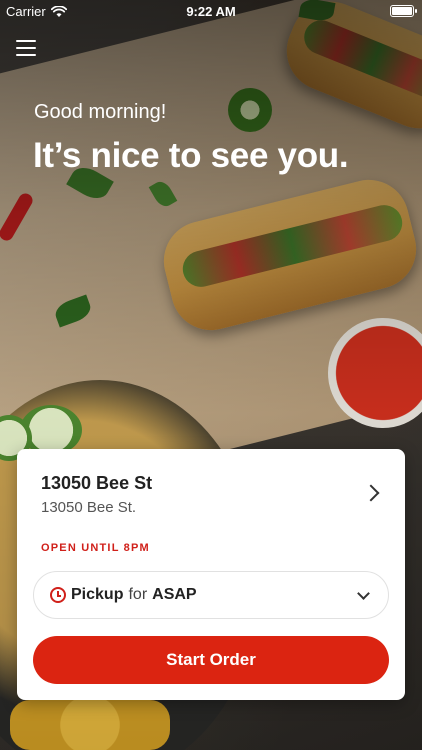 The image size is (422, 750). What do you see at coordinates (97, 483) in the screenshot?
I see `location-name: 13050 Bee St` at bounding box center [97, 483].